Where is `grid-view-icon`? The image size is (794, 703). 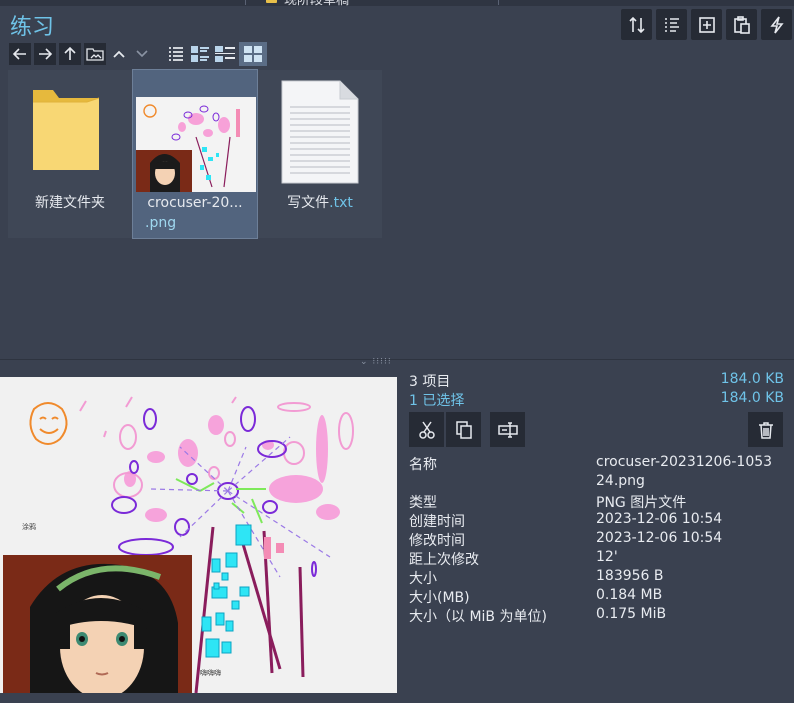 grid-view-icon is located at coordinates (253, 54).